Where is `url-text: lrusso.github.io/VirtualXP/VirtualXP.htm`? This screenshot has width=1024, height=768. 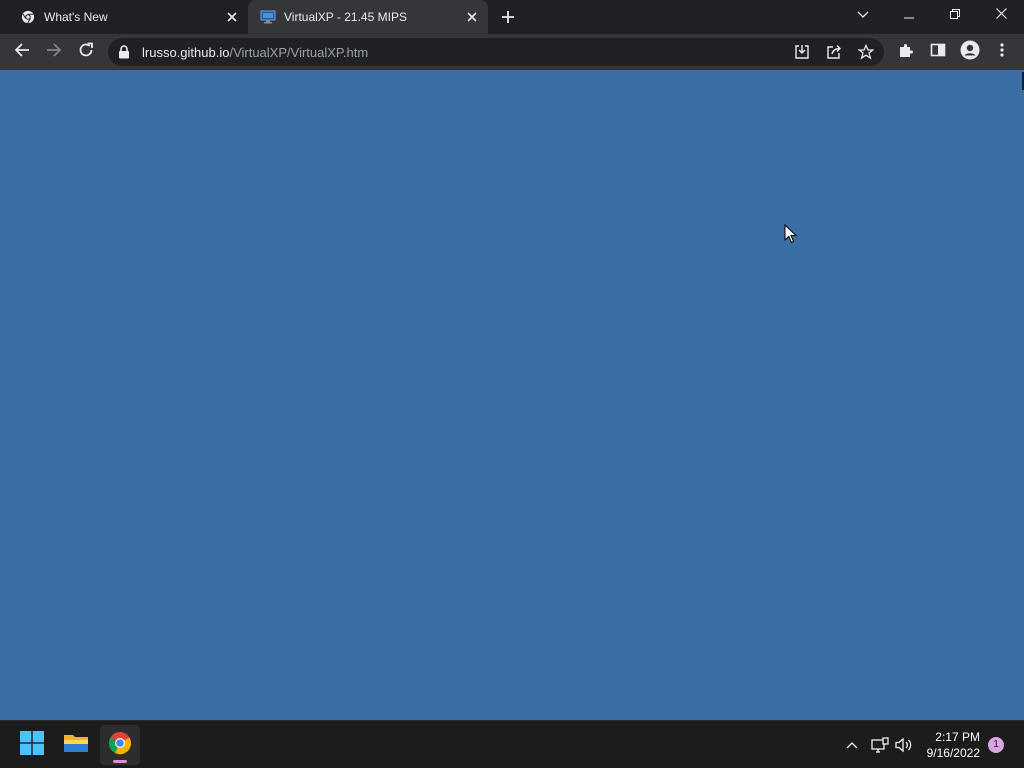
url-text: lrusso.github.io/VirtualXP/VirtualXP.htm is located at coordinates (255, 52).